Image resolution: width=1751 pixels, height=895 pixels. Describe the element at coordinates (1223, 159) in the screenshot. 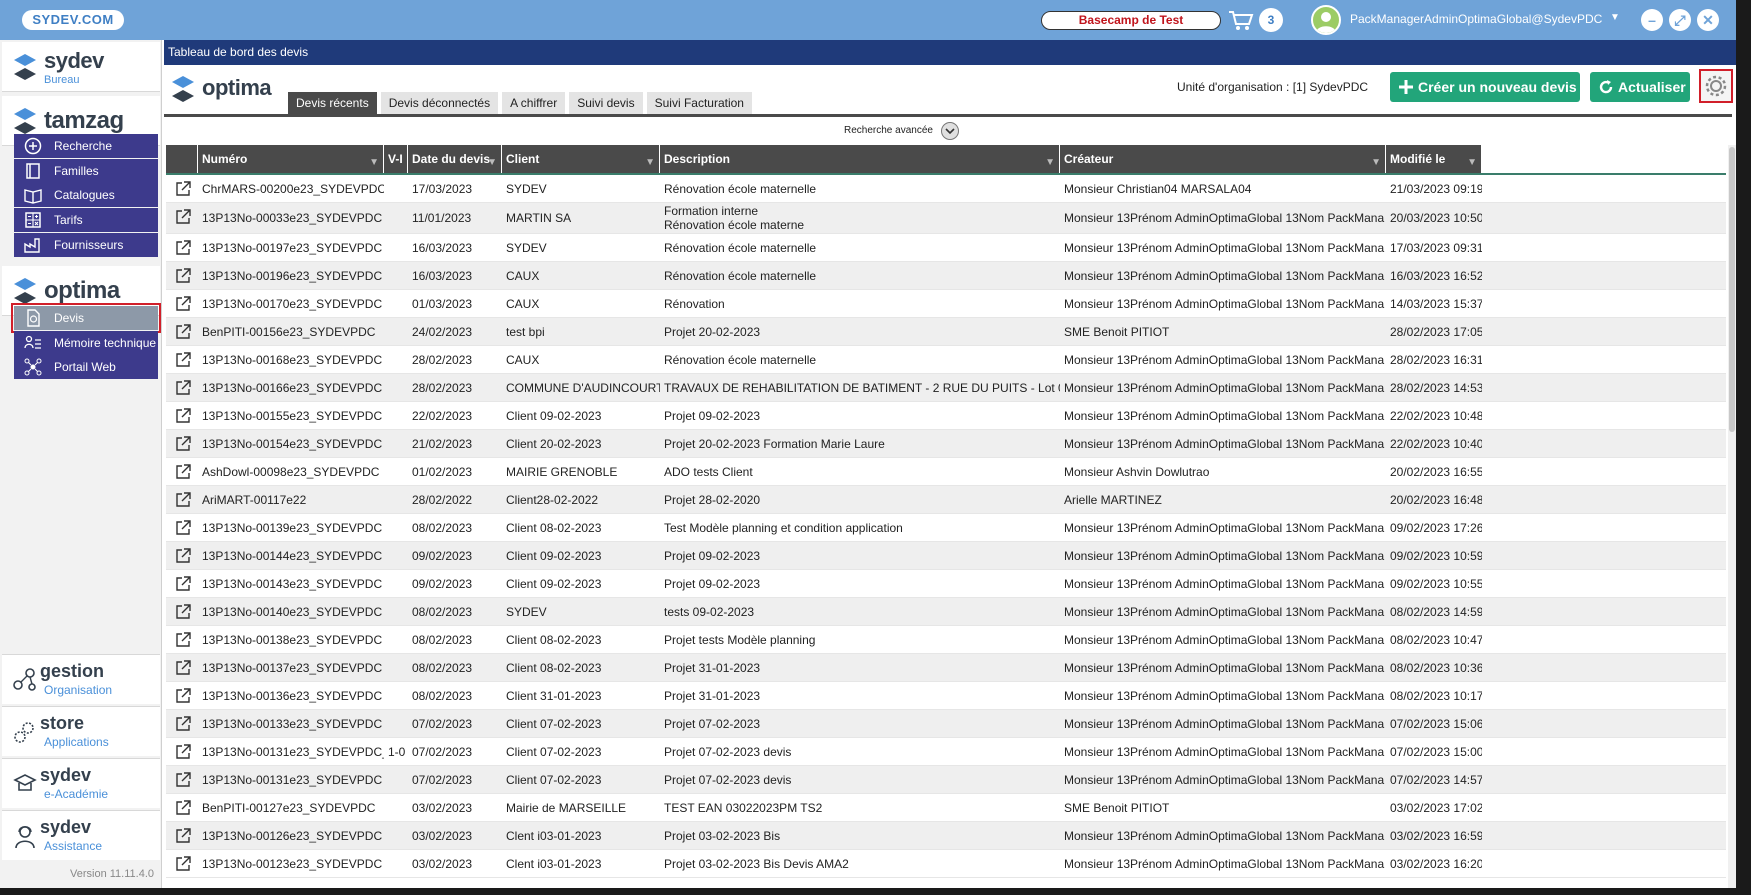

I see `column-header-createur: Créateur ▼` at that location.